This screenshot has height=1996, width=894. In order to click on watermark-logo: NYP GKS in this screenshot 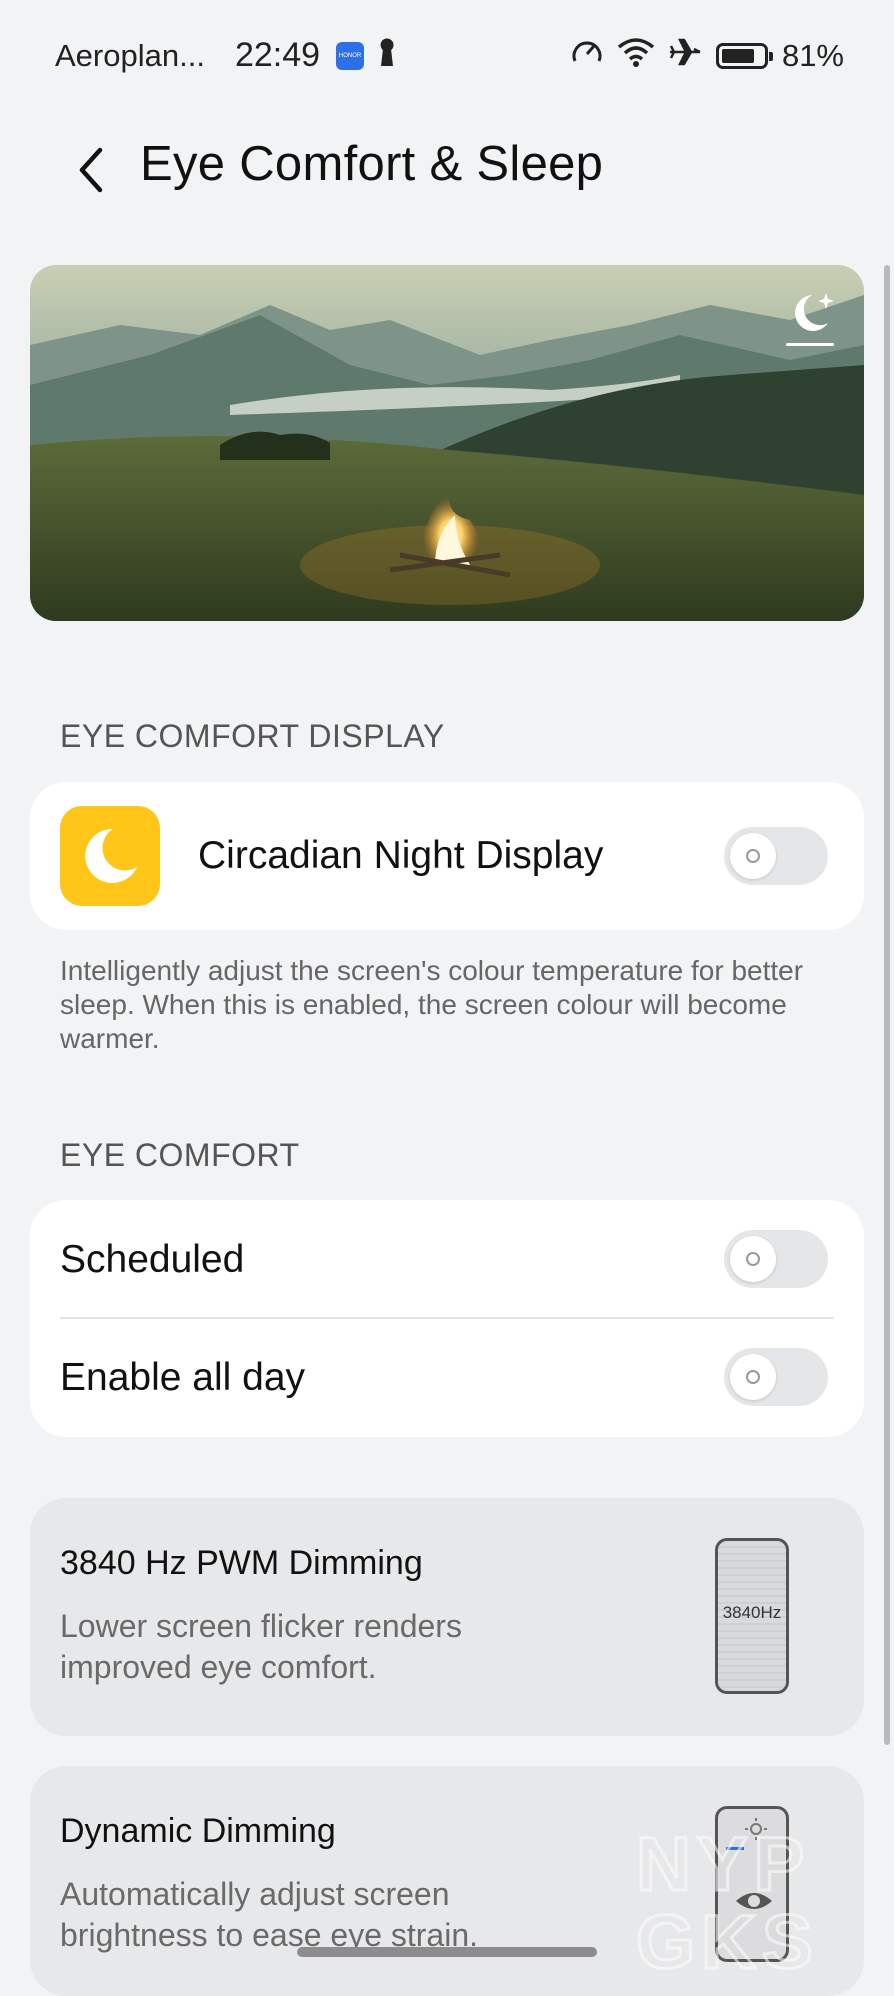, I will do `click(727, 1899)`.